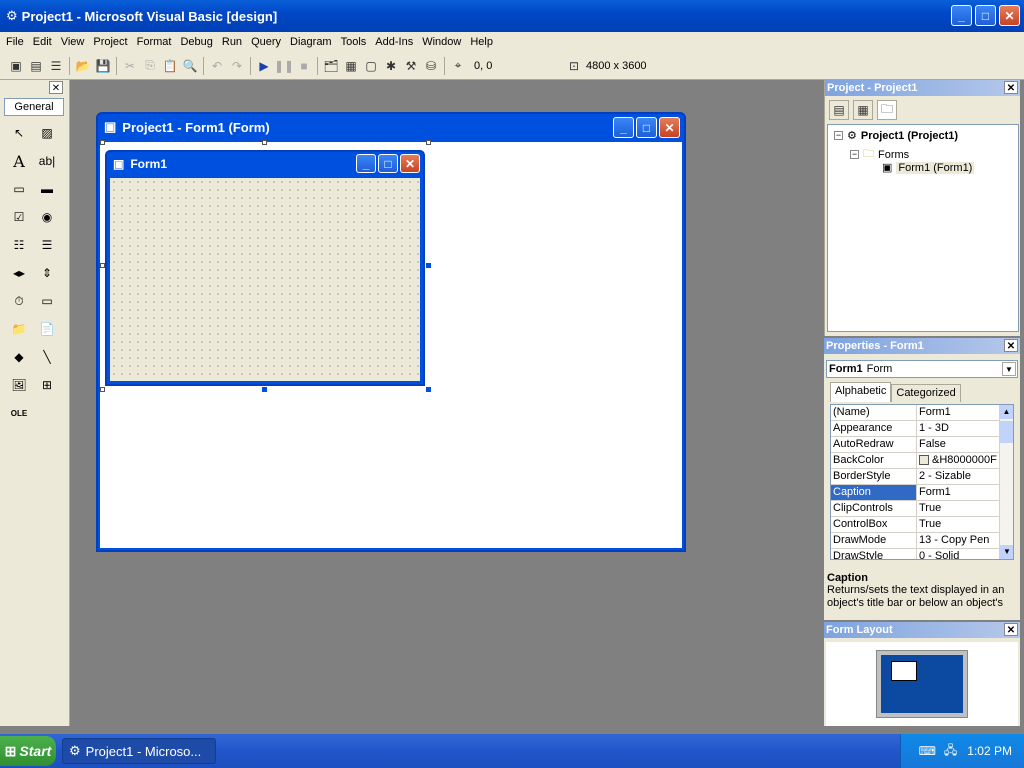 This screenshot has width=1024, height=768. Describe the element at coordinates (47, 357) in the screenshot. I see `line-tool-icon: ╲` at that location.